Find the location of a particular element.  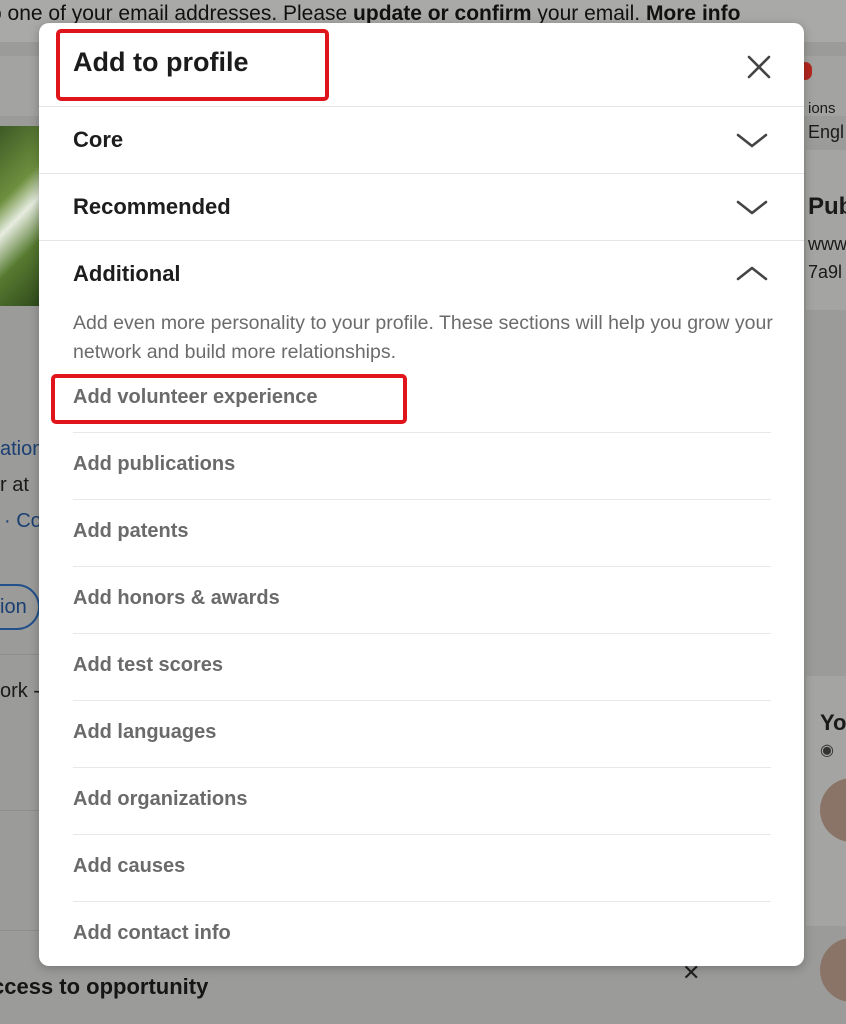

section-label: Additional is located at coordinates (127, 273).